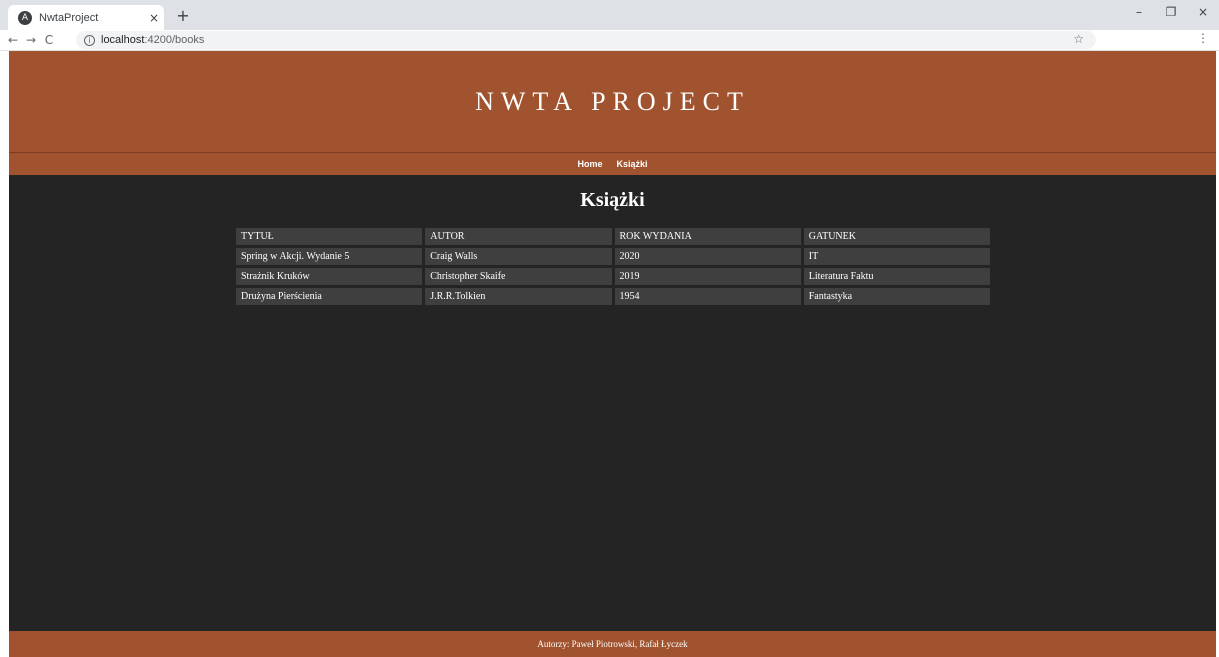 This screenshot has height=657, width=1219. I want to click on cell-genre: IT, so click(896, 256).